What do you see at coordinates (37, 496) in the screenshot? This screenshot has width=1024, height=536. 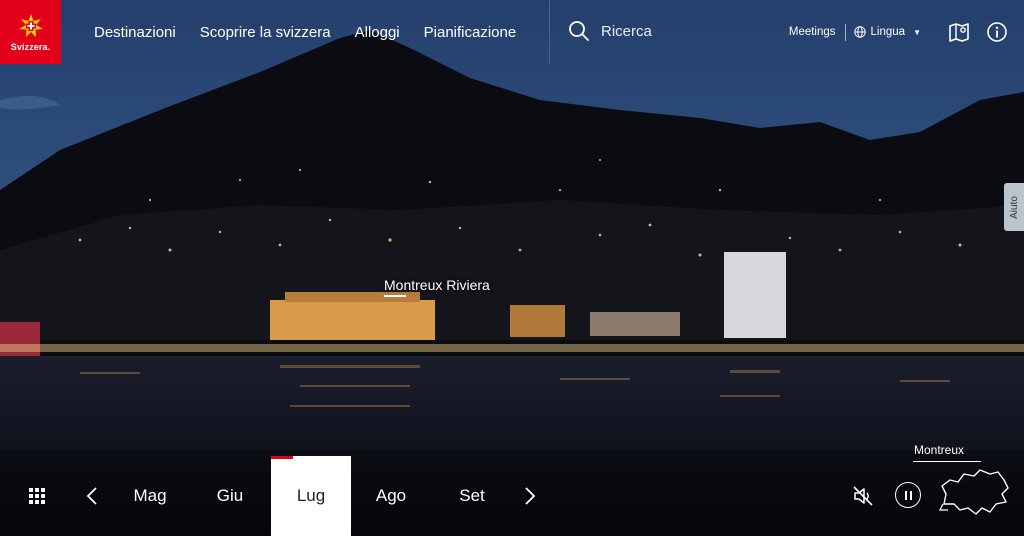 I see `grid-menu-icon` at bounding box center [37, 496].